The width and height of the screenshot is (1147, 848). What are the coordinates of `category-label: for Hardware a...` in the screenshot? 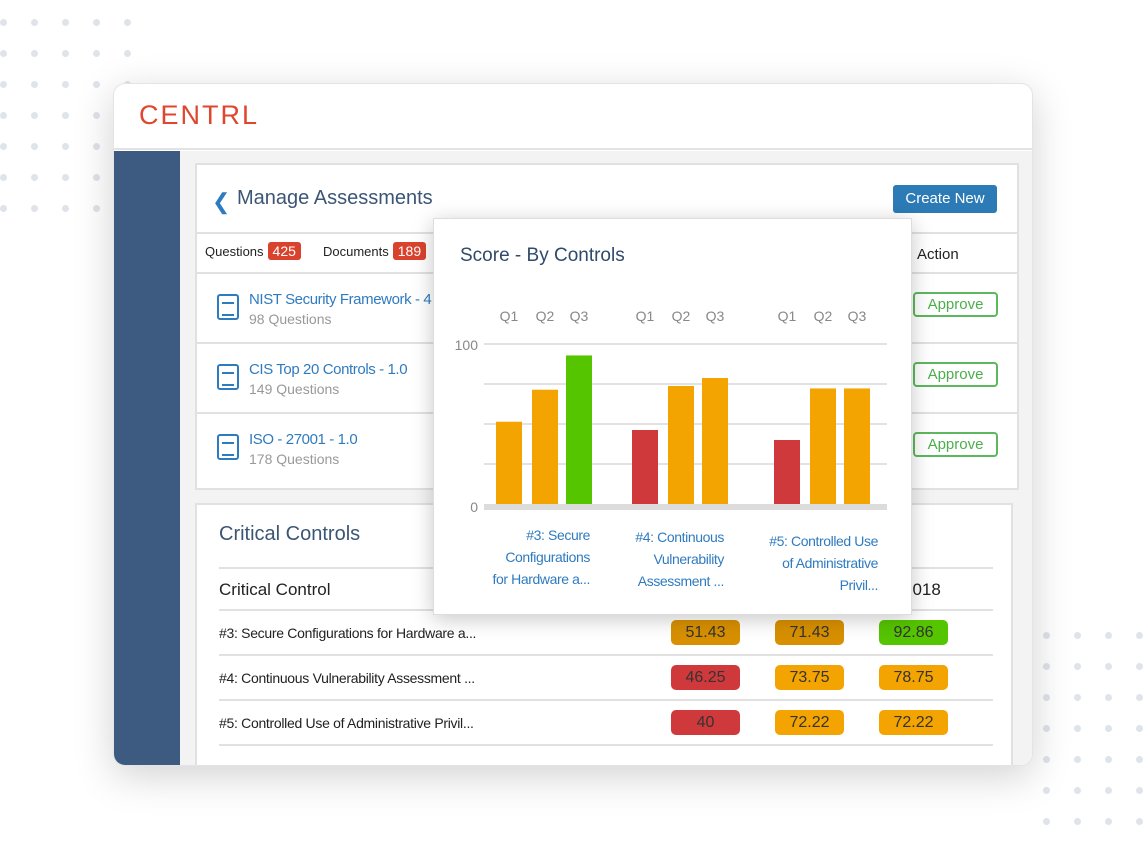 It's located at (542, 579).